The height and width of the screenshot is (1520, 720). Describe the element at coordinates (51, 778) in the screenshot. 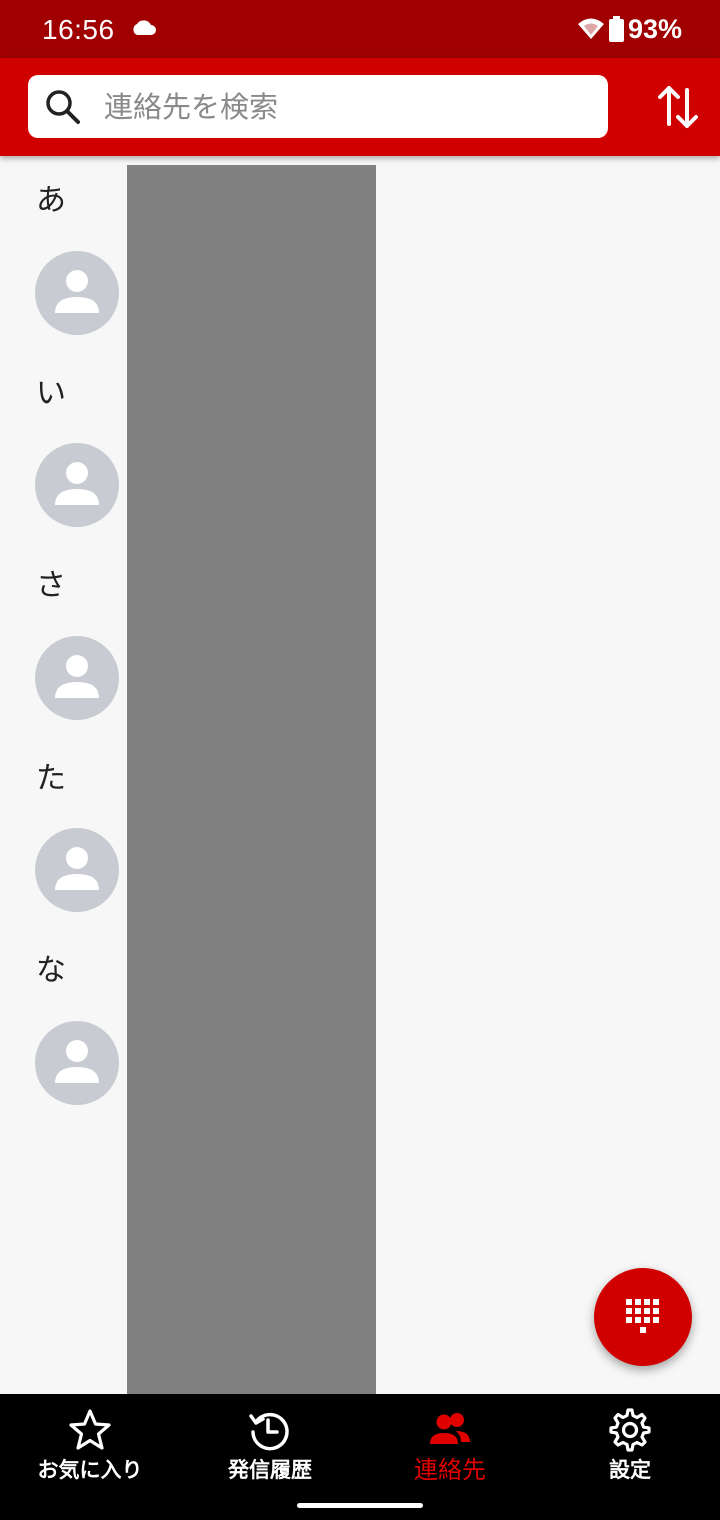

I see `section-header: た` at that location.